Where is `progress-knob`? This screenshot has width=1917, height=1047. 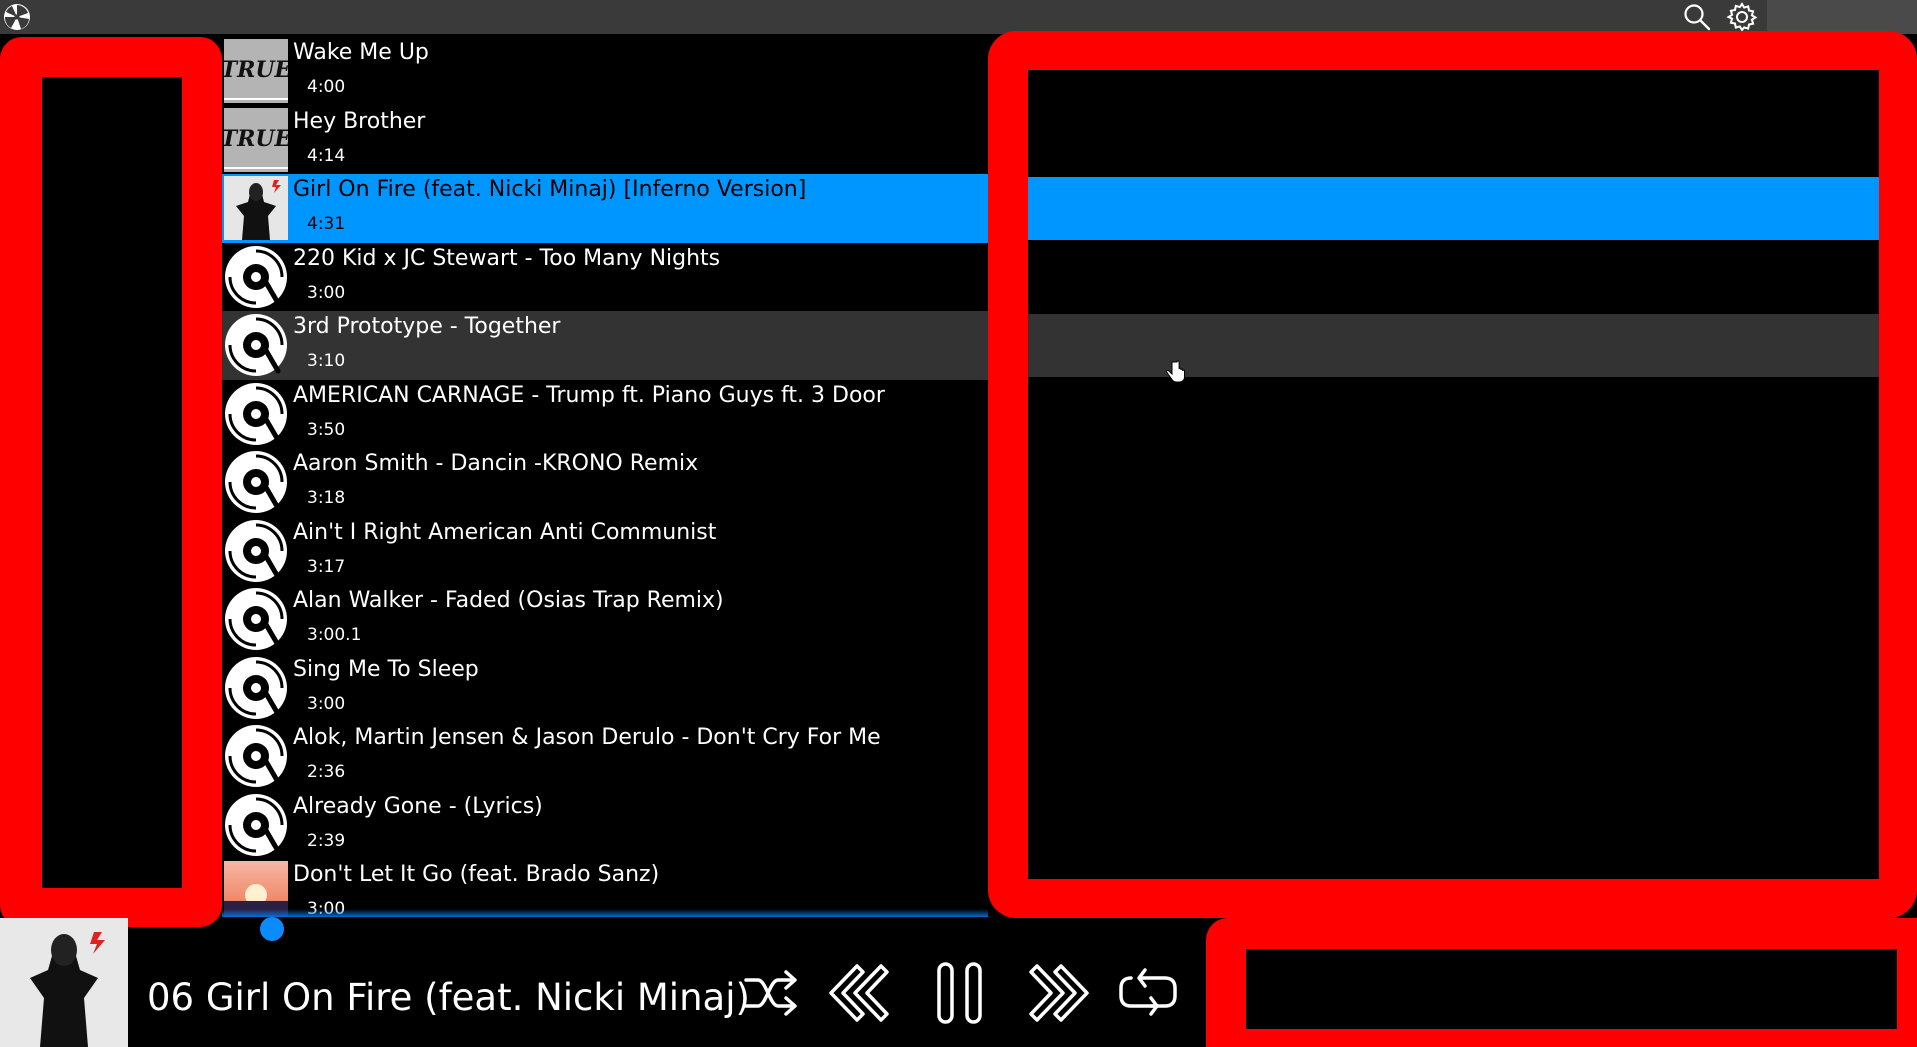
progress-knob is located at coordinates (272, 929).